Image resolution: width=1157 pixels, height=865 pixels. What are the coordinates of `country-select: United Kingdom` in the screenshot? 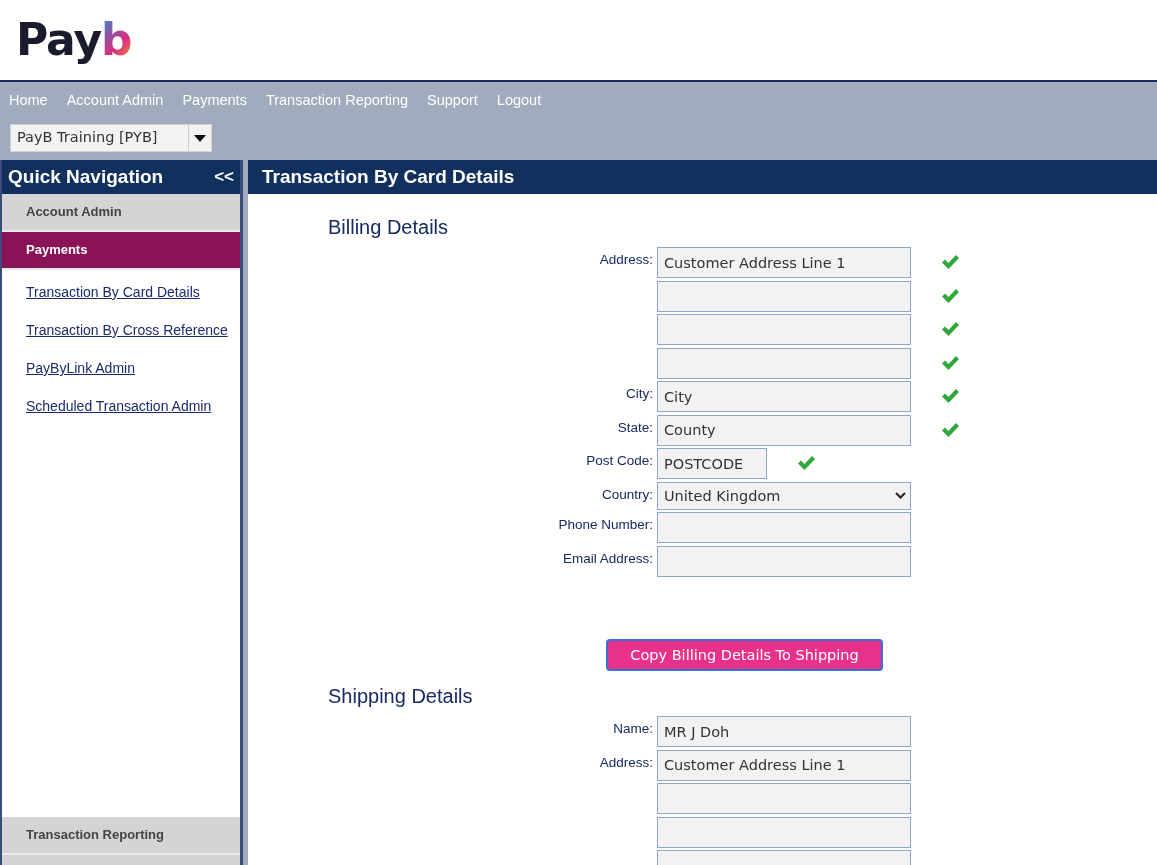 It's located at (784, 495).